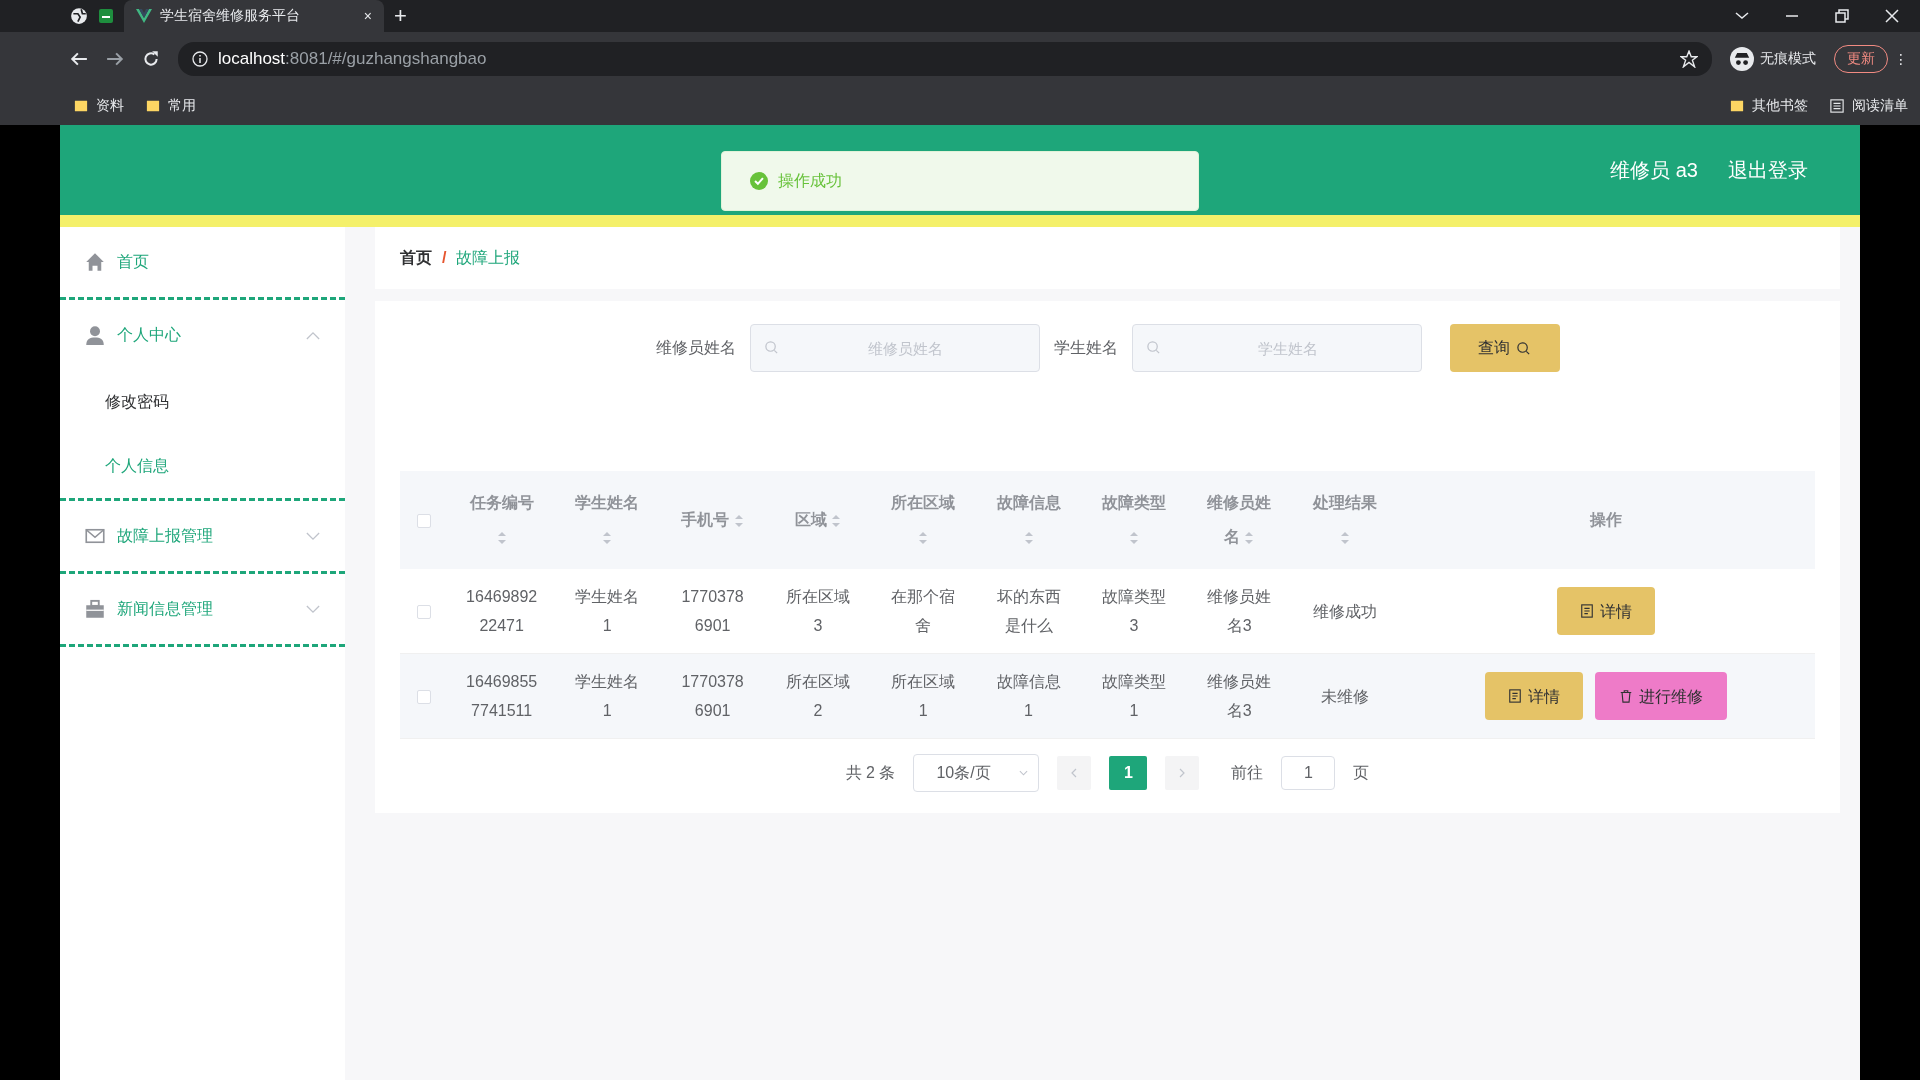 This screenshot has width=1920, height=1080. What do you see at coordinates (870, 772) in the screenshot?
I see `total-count: 共 2 条` at bounding box center [870, 772].